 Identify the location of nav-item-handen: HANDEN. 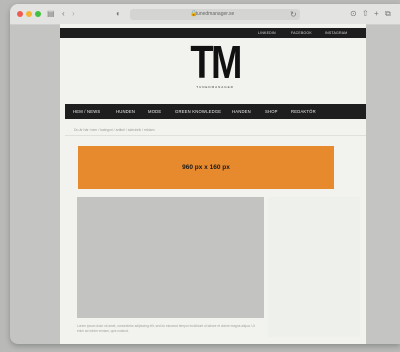
(241, 112).